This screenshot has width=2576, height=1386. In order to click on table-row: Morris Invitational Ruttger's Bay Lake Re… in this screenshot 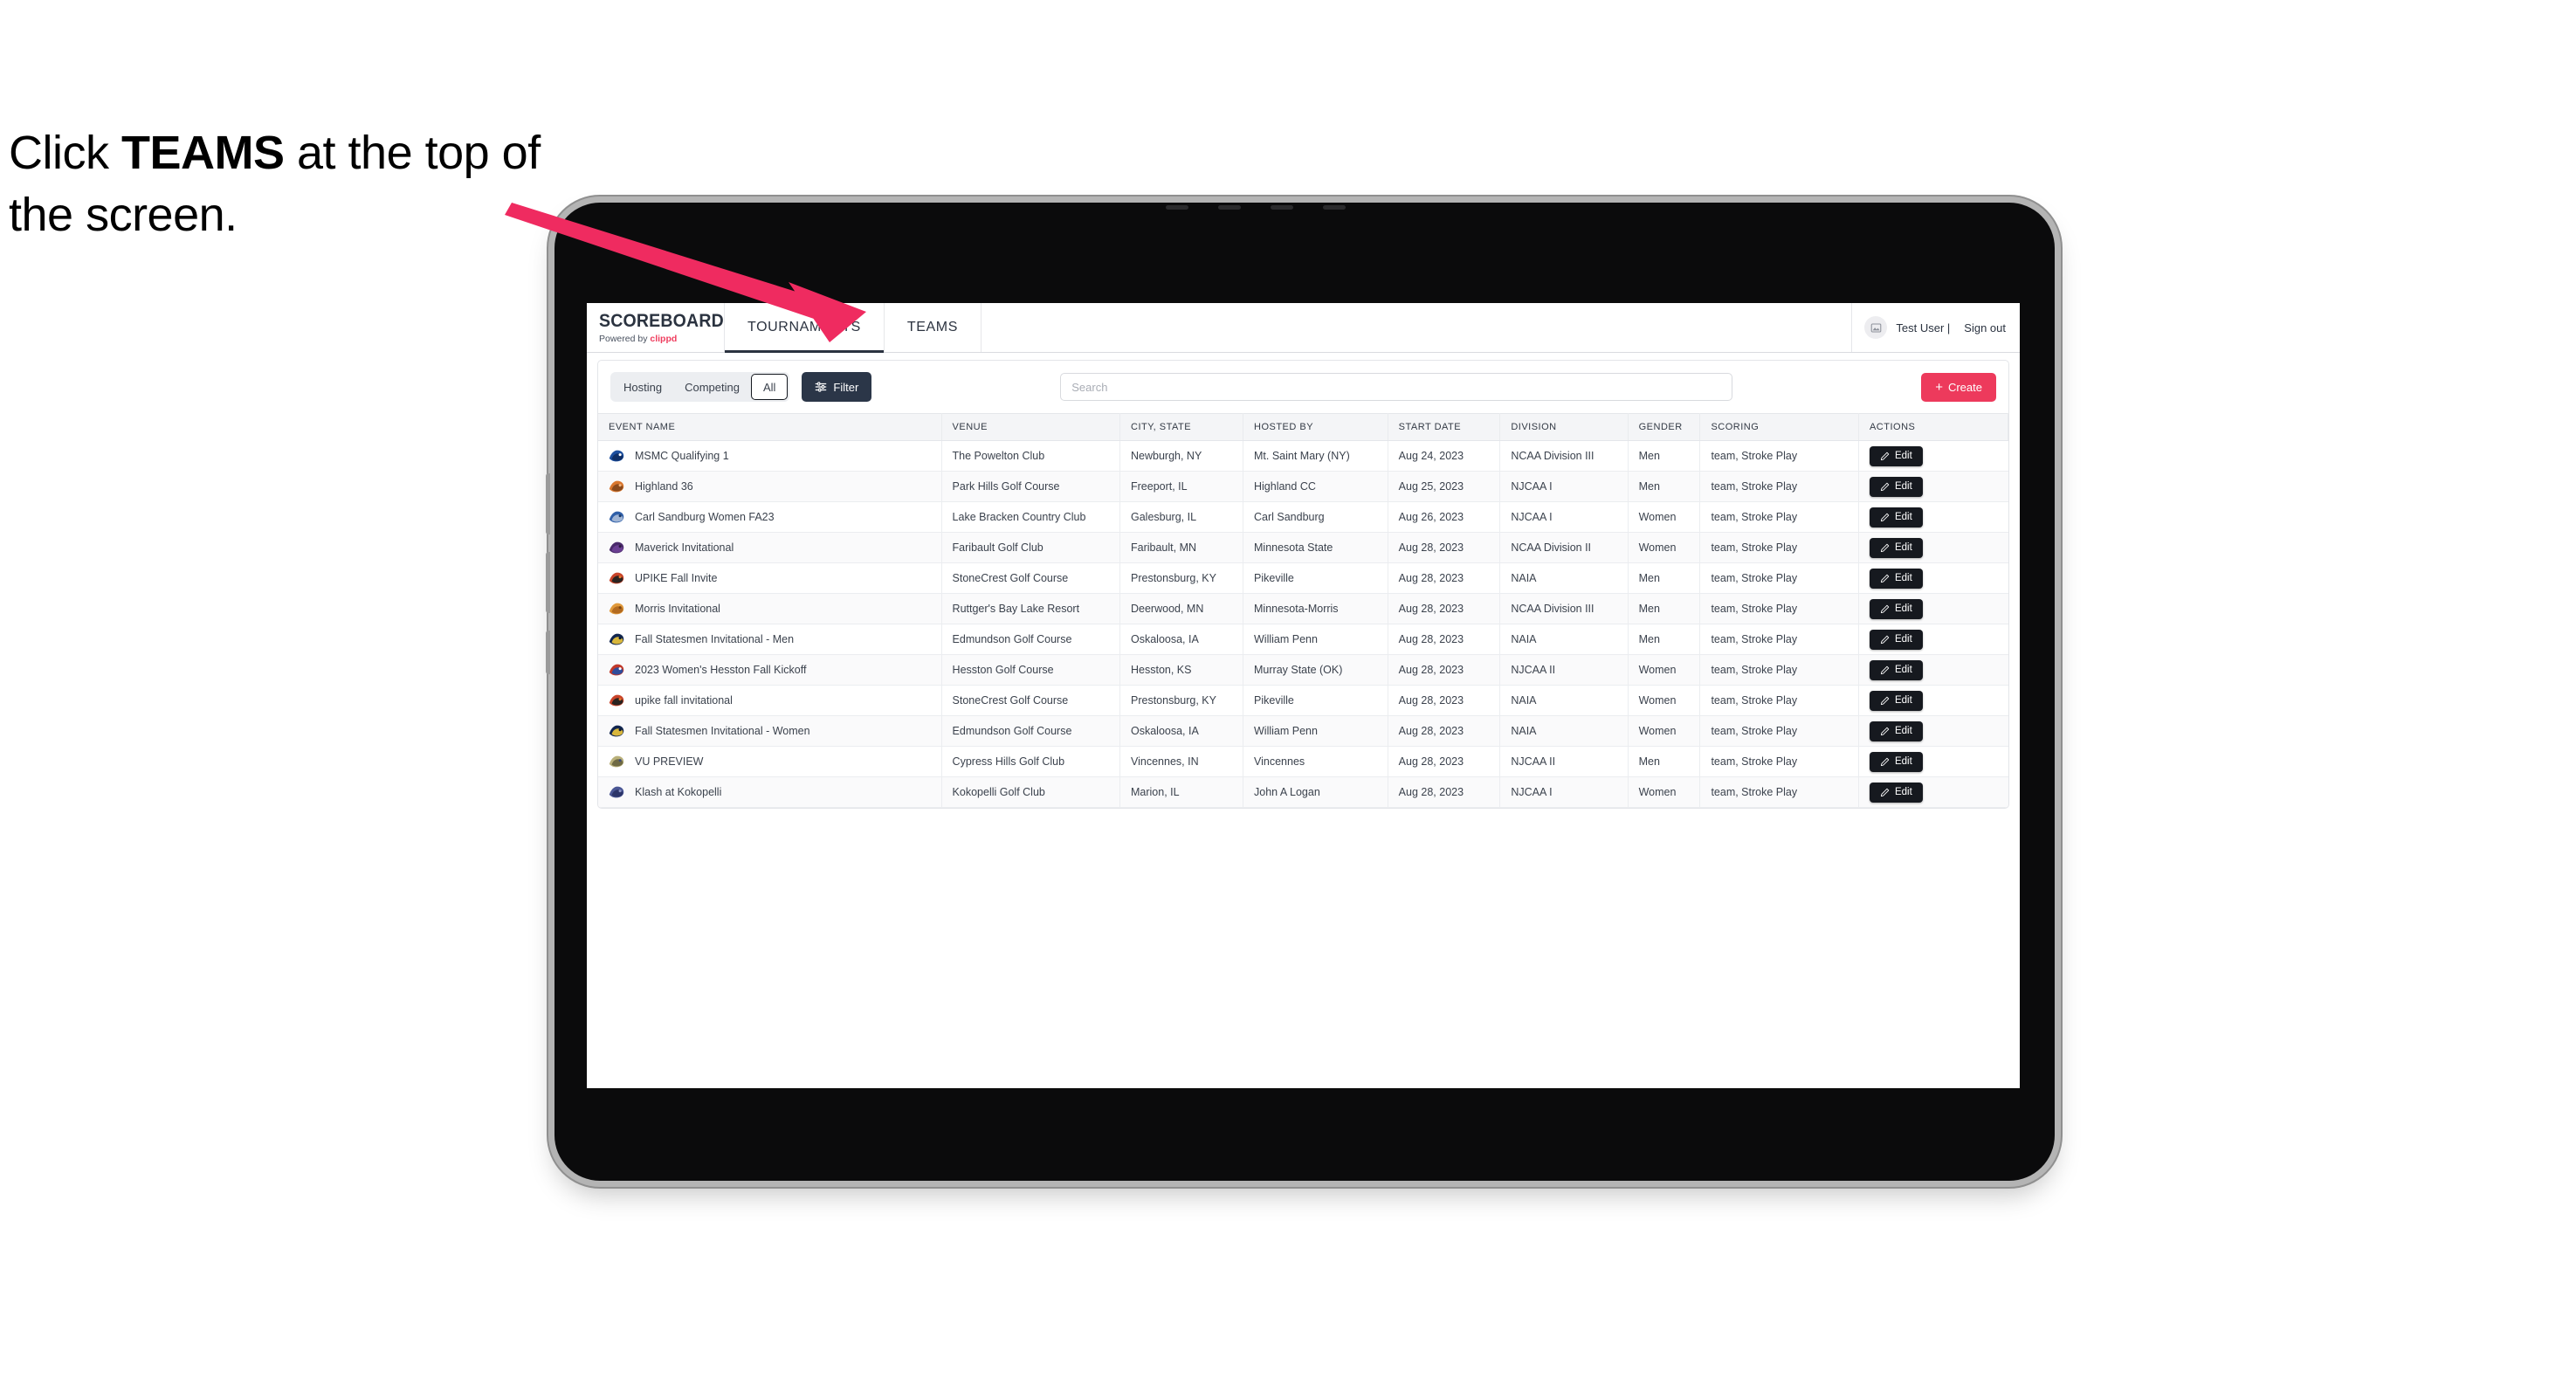, I will do `click(1303, 608)`.